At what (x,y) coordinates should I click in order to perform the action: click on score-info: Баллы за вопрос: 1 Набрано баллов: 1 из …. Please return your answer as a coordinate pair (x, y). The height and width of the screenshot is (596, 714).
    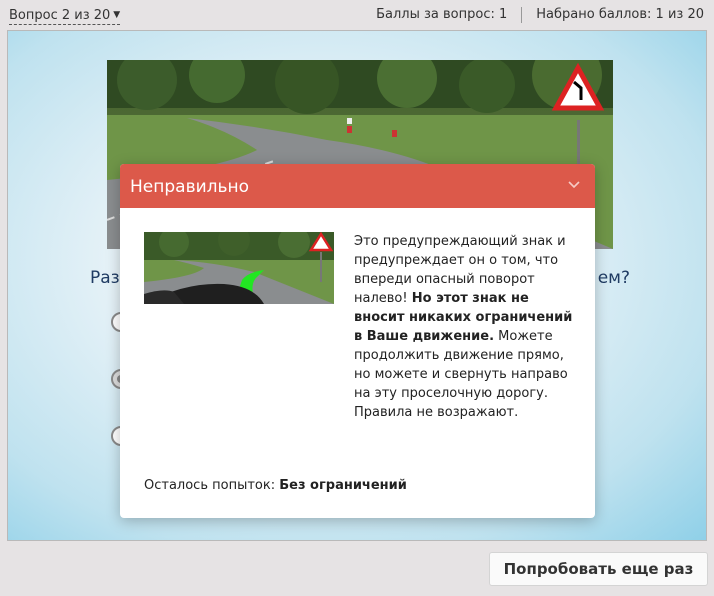
    Looking at the image, I should click on (540, 15).